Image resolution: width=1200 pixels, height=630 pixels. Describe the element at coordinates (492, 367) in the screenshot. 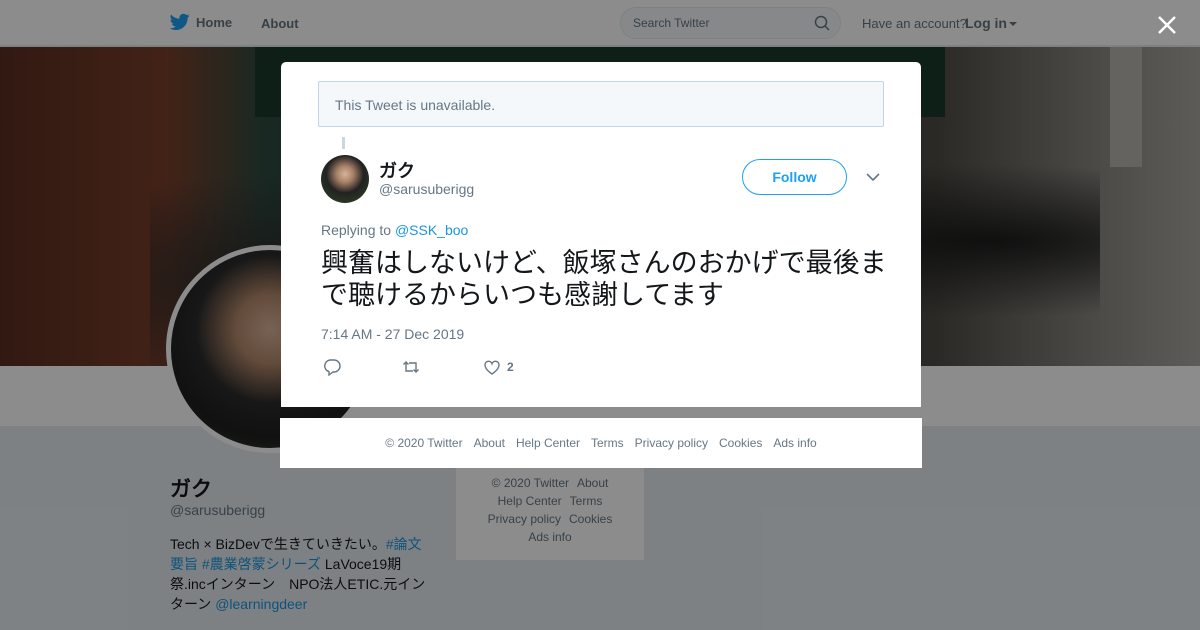

I see `heart-icon` at that location.